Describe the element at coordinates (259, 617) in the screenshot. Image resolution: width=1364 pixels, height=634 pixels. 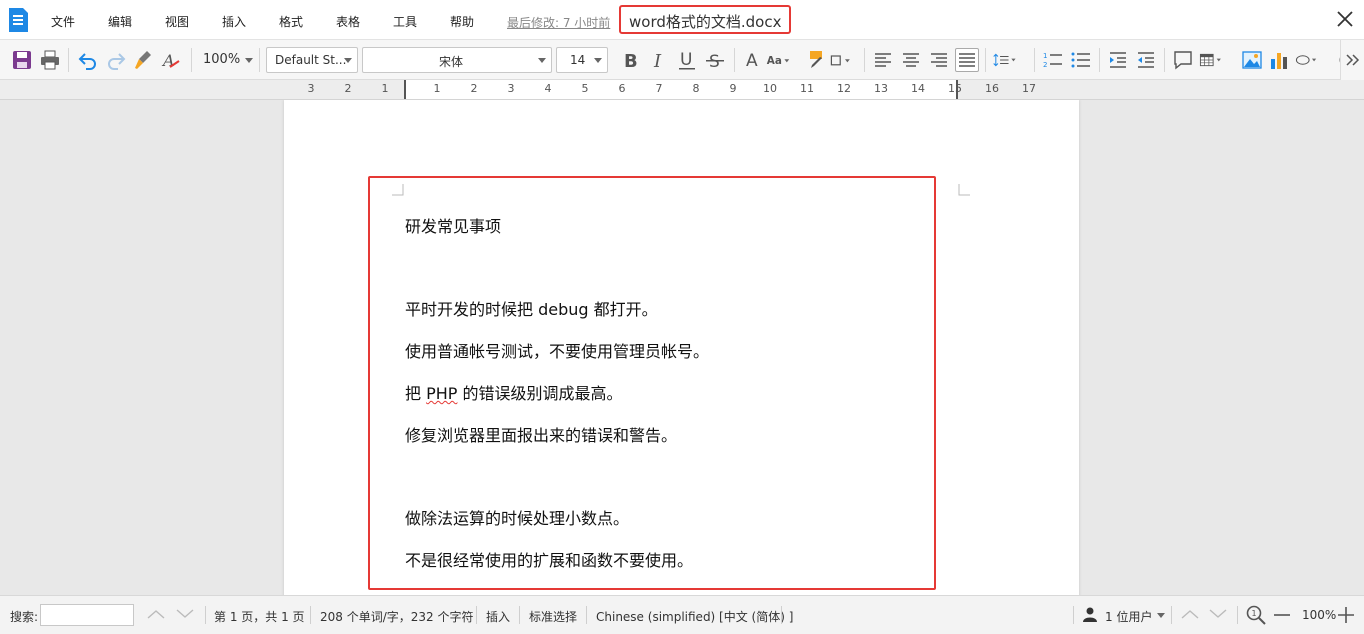
I see `page-info: 第 1 页，共 1 页` at that location.